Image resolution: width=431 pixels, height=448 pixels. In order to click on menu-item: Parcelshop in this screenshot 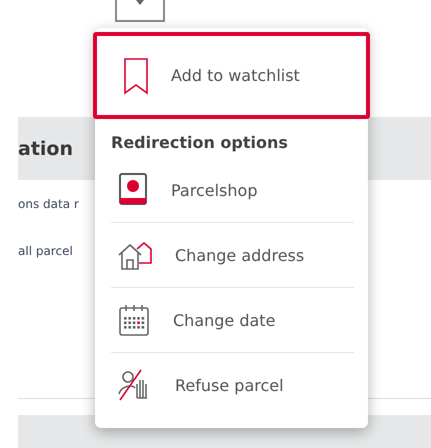, I will do `click(232, 190)`.